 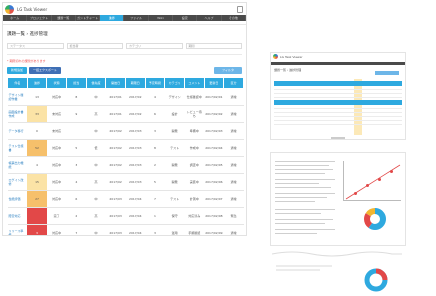 I want to click on cell-start: 2017/01, so click(x=115, y=114).